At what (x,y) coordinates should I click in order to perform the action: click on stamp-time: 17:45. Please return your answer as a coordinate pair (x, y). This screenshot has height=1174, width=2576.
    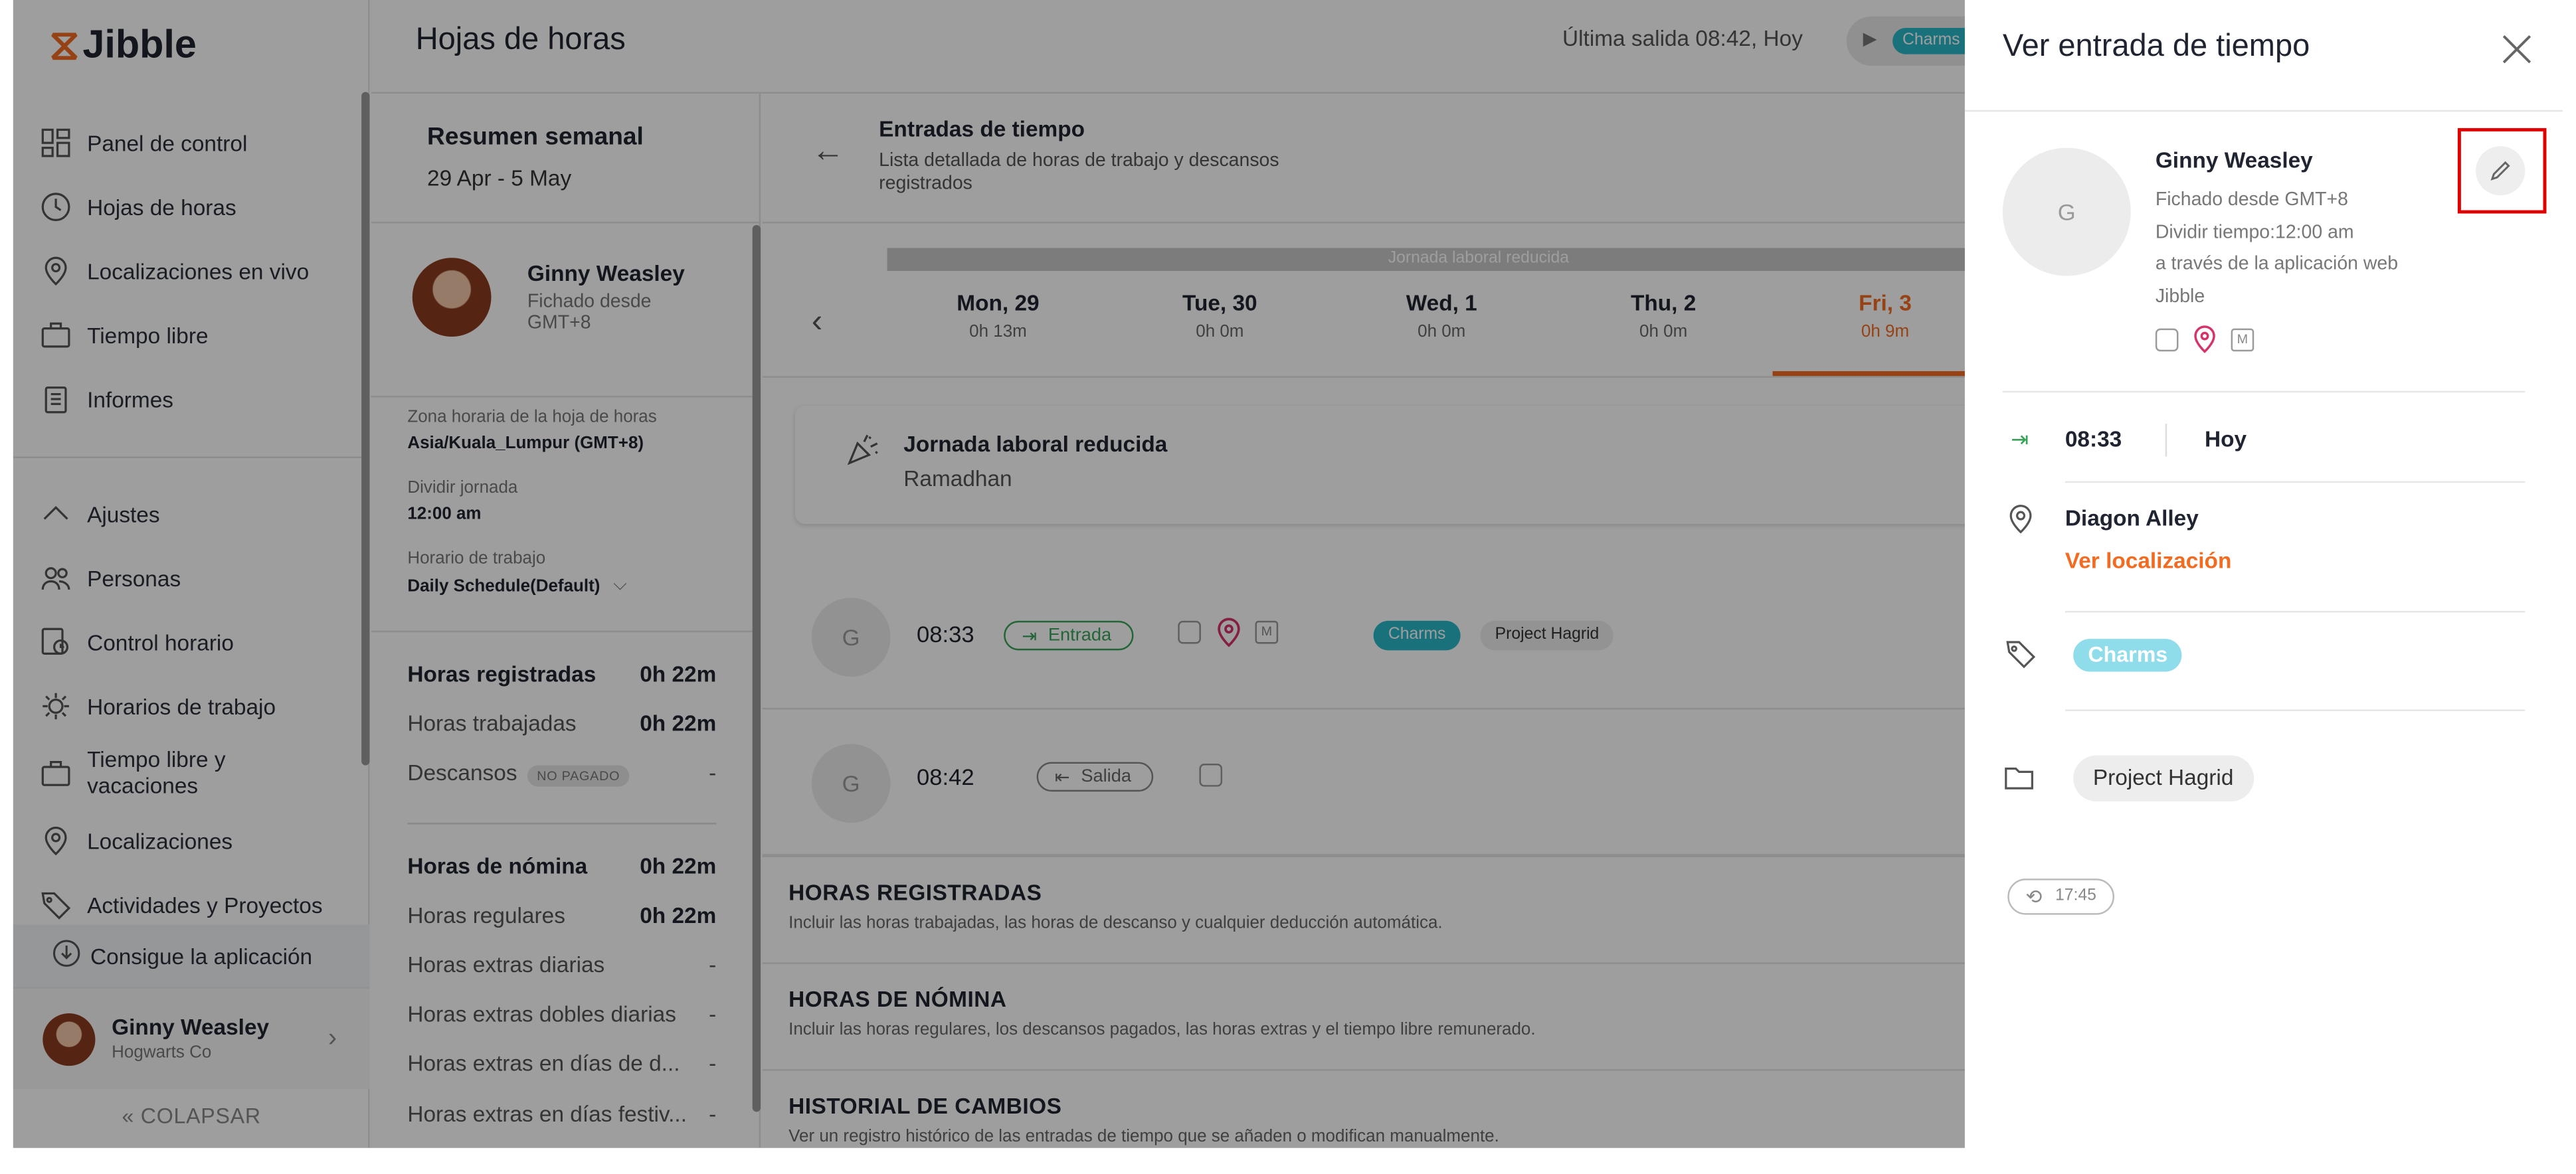
    Looking at the image, I should click on (2075, 896).